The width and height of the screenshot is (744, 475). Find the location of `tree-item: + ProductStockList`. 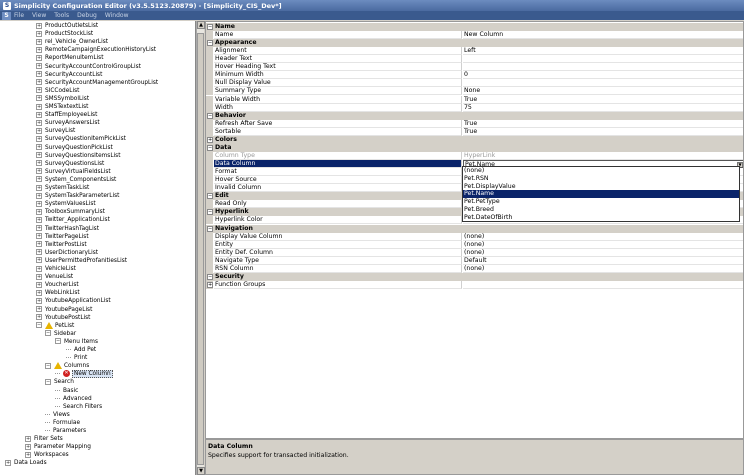

tree-item: + ProductStockList is located at coordinates (64, 34).